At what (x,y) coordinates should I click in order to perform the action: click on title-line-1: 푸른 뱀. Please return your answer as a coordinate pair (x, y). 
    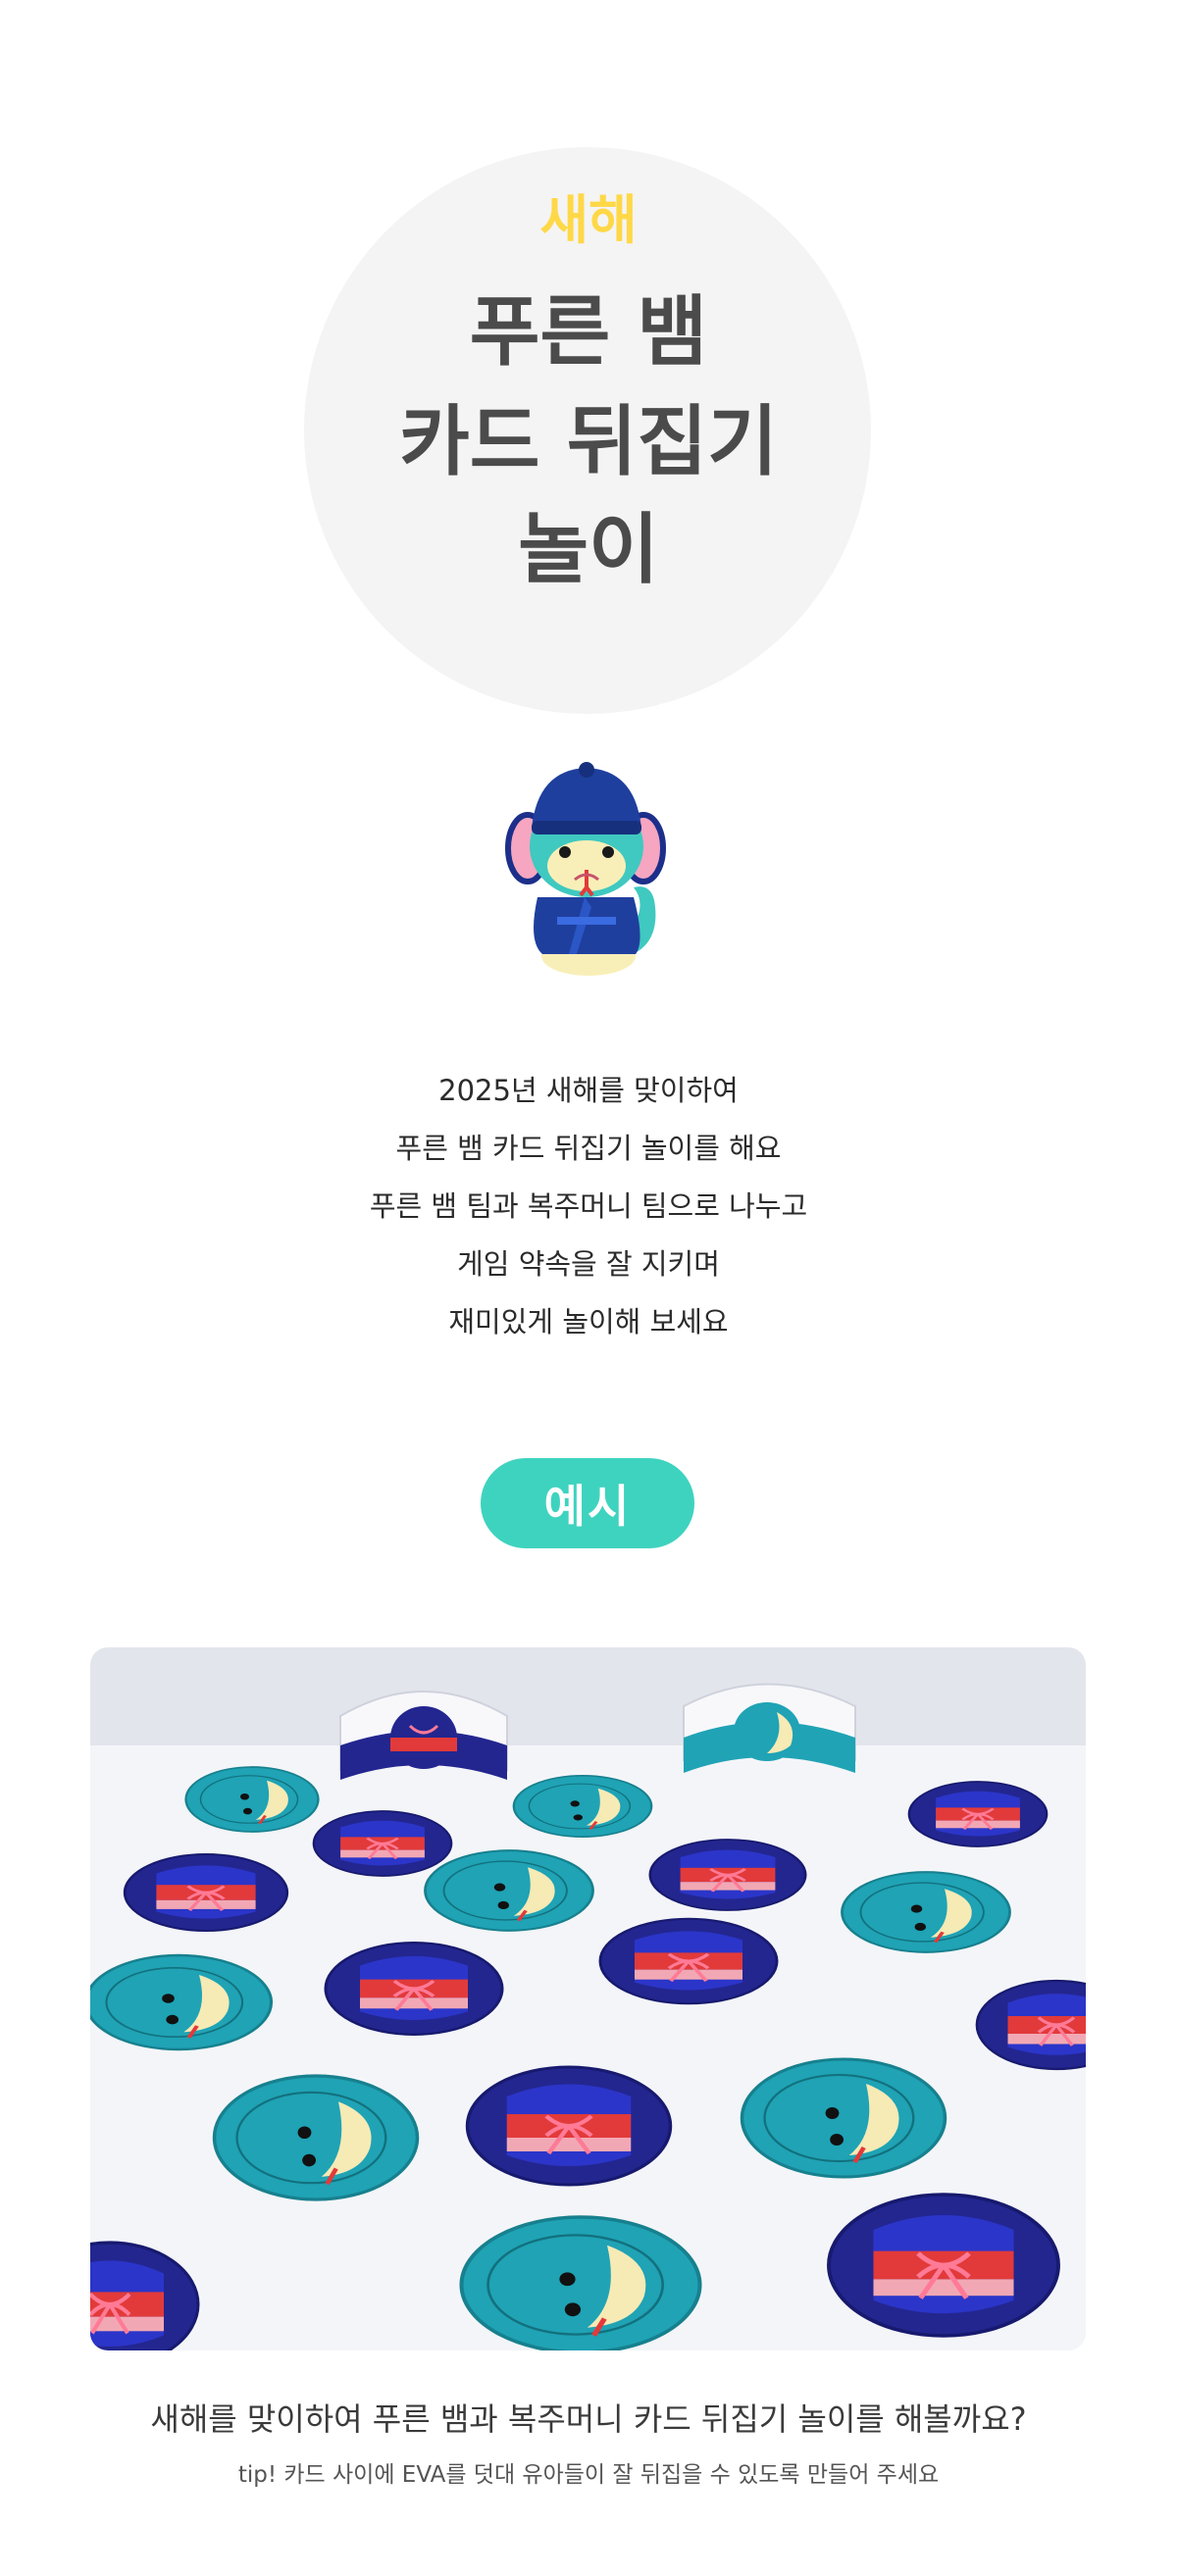
    Looking at the image, I should click on (588, 333).